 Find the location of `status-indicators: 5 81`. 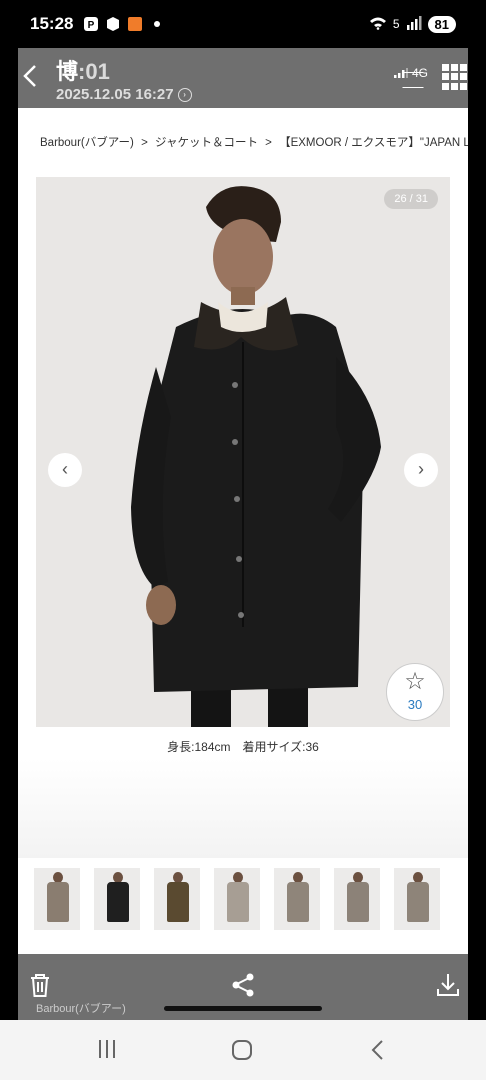

status-indicators: 5 81 is located at coordinates (412, 24).